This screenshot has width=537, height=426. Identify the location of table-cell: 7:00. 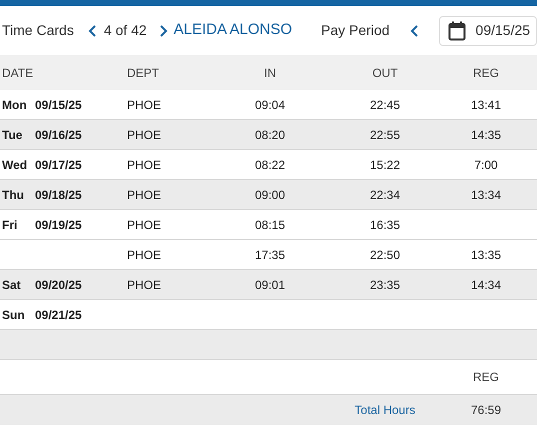
(486, 165).